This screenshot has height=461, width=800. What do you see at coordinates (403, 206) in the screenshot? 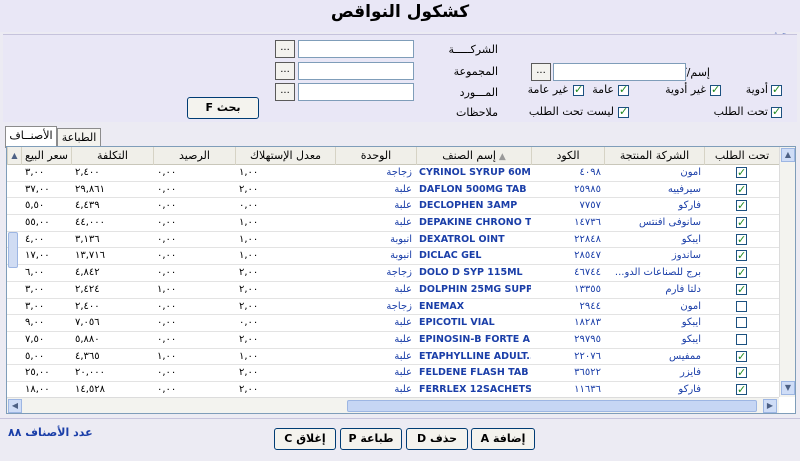
I see `cell-unit: علبة` at bounding box center [403, 206].